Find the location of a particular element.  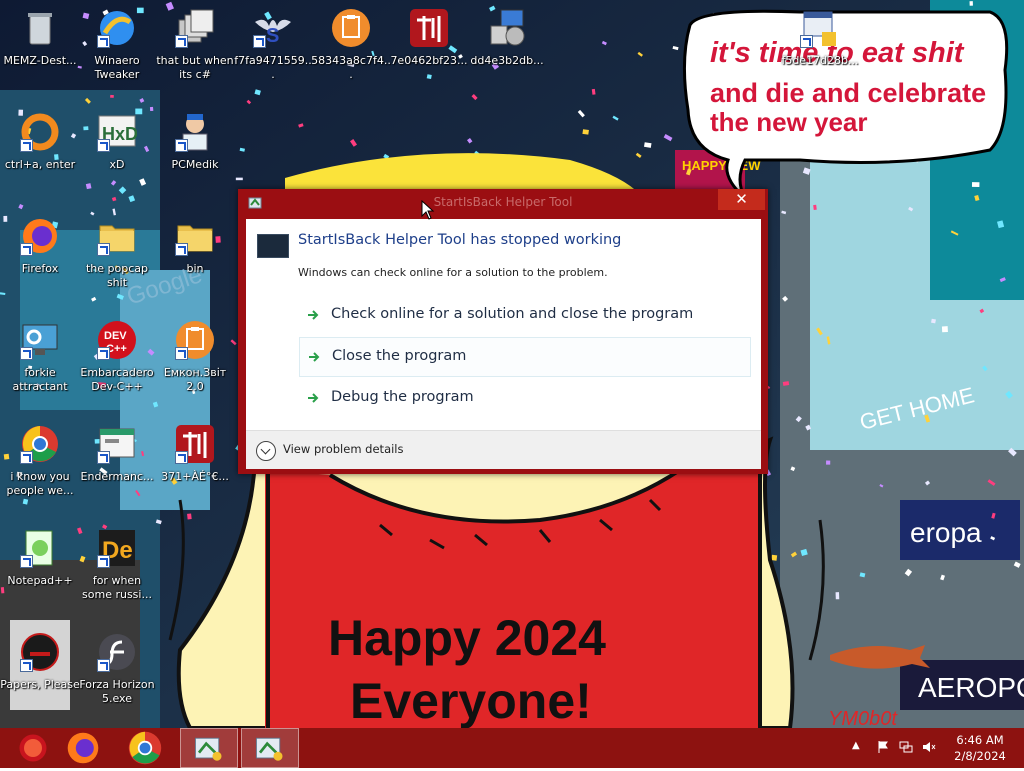

desktop-icon: Firefox is located at coordinates (40, 260).